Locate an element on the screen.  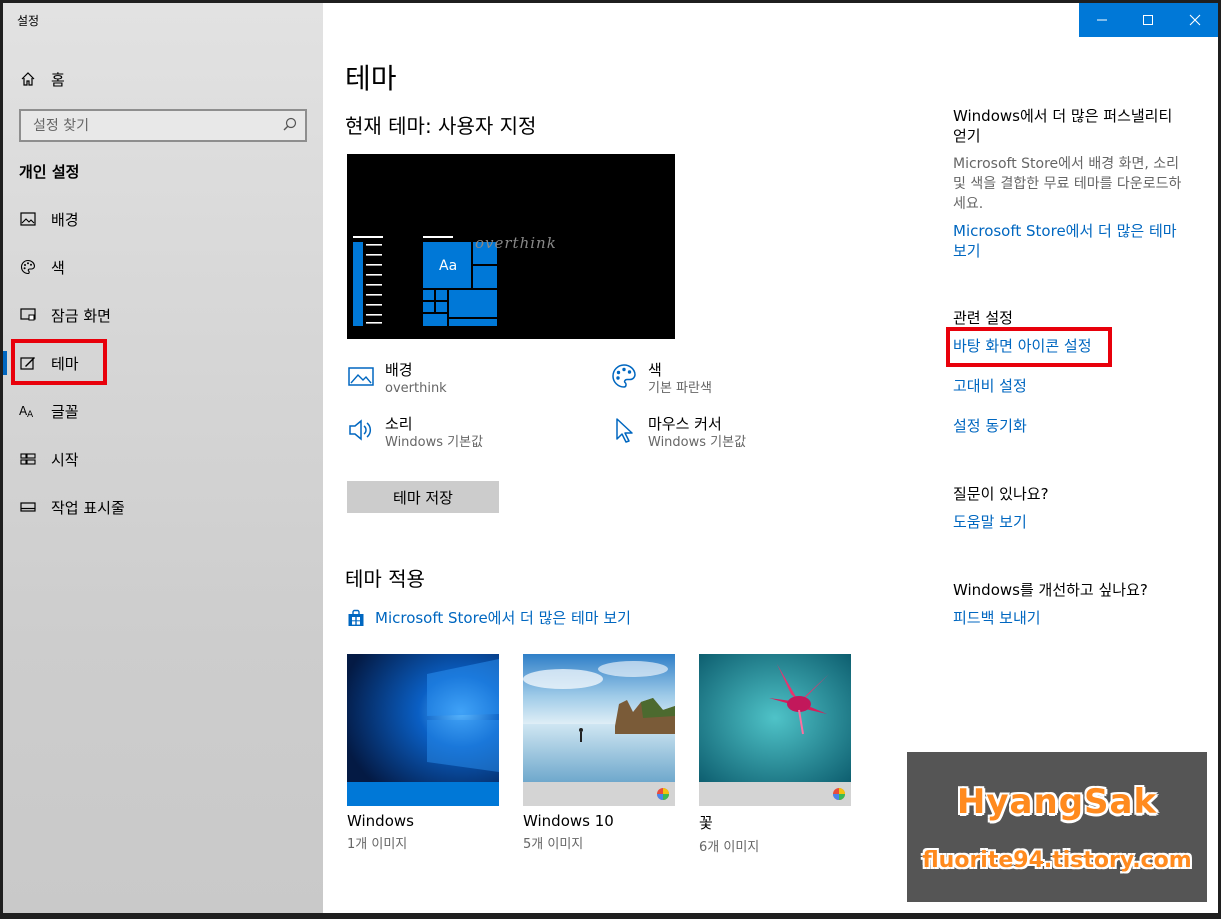
sidebar-item-background: 배경 is located at coordinates (163, 219).